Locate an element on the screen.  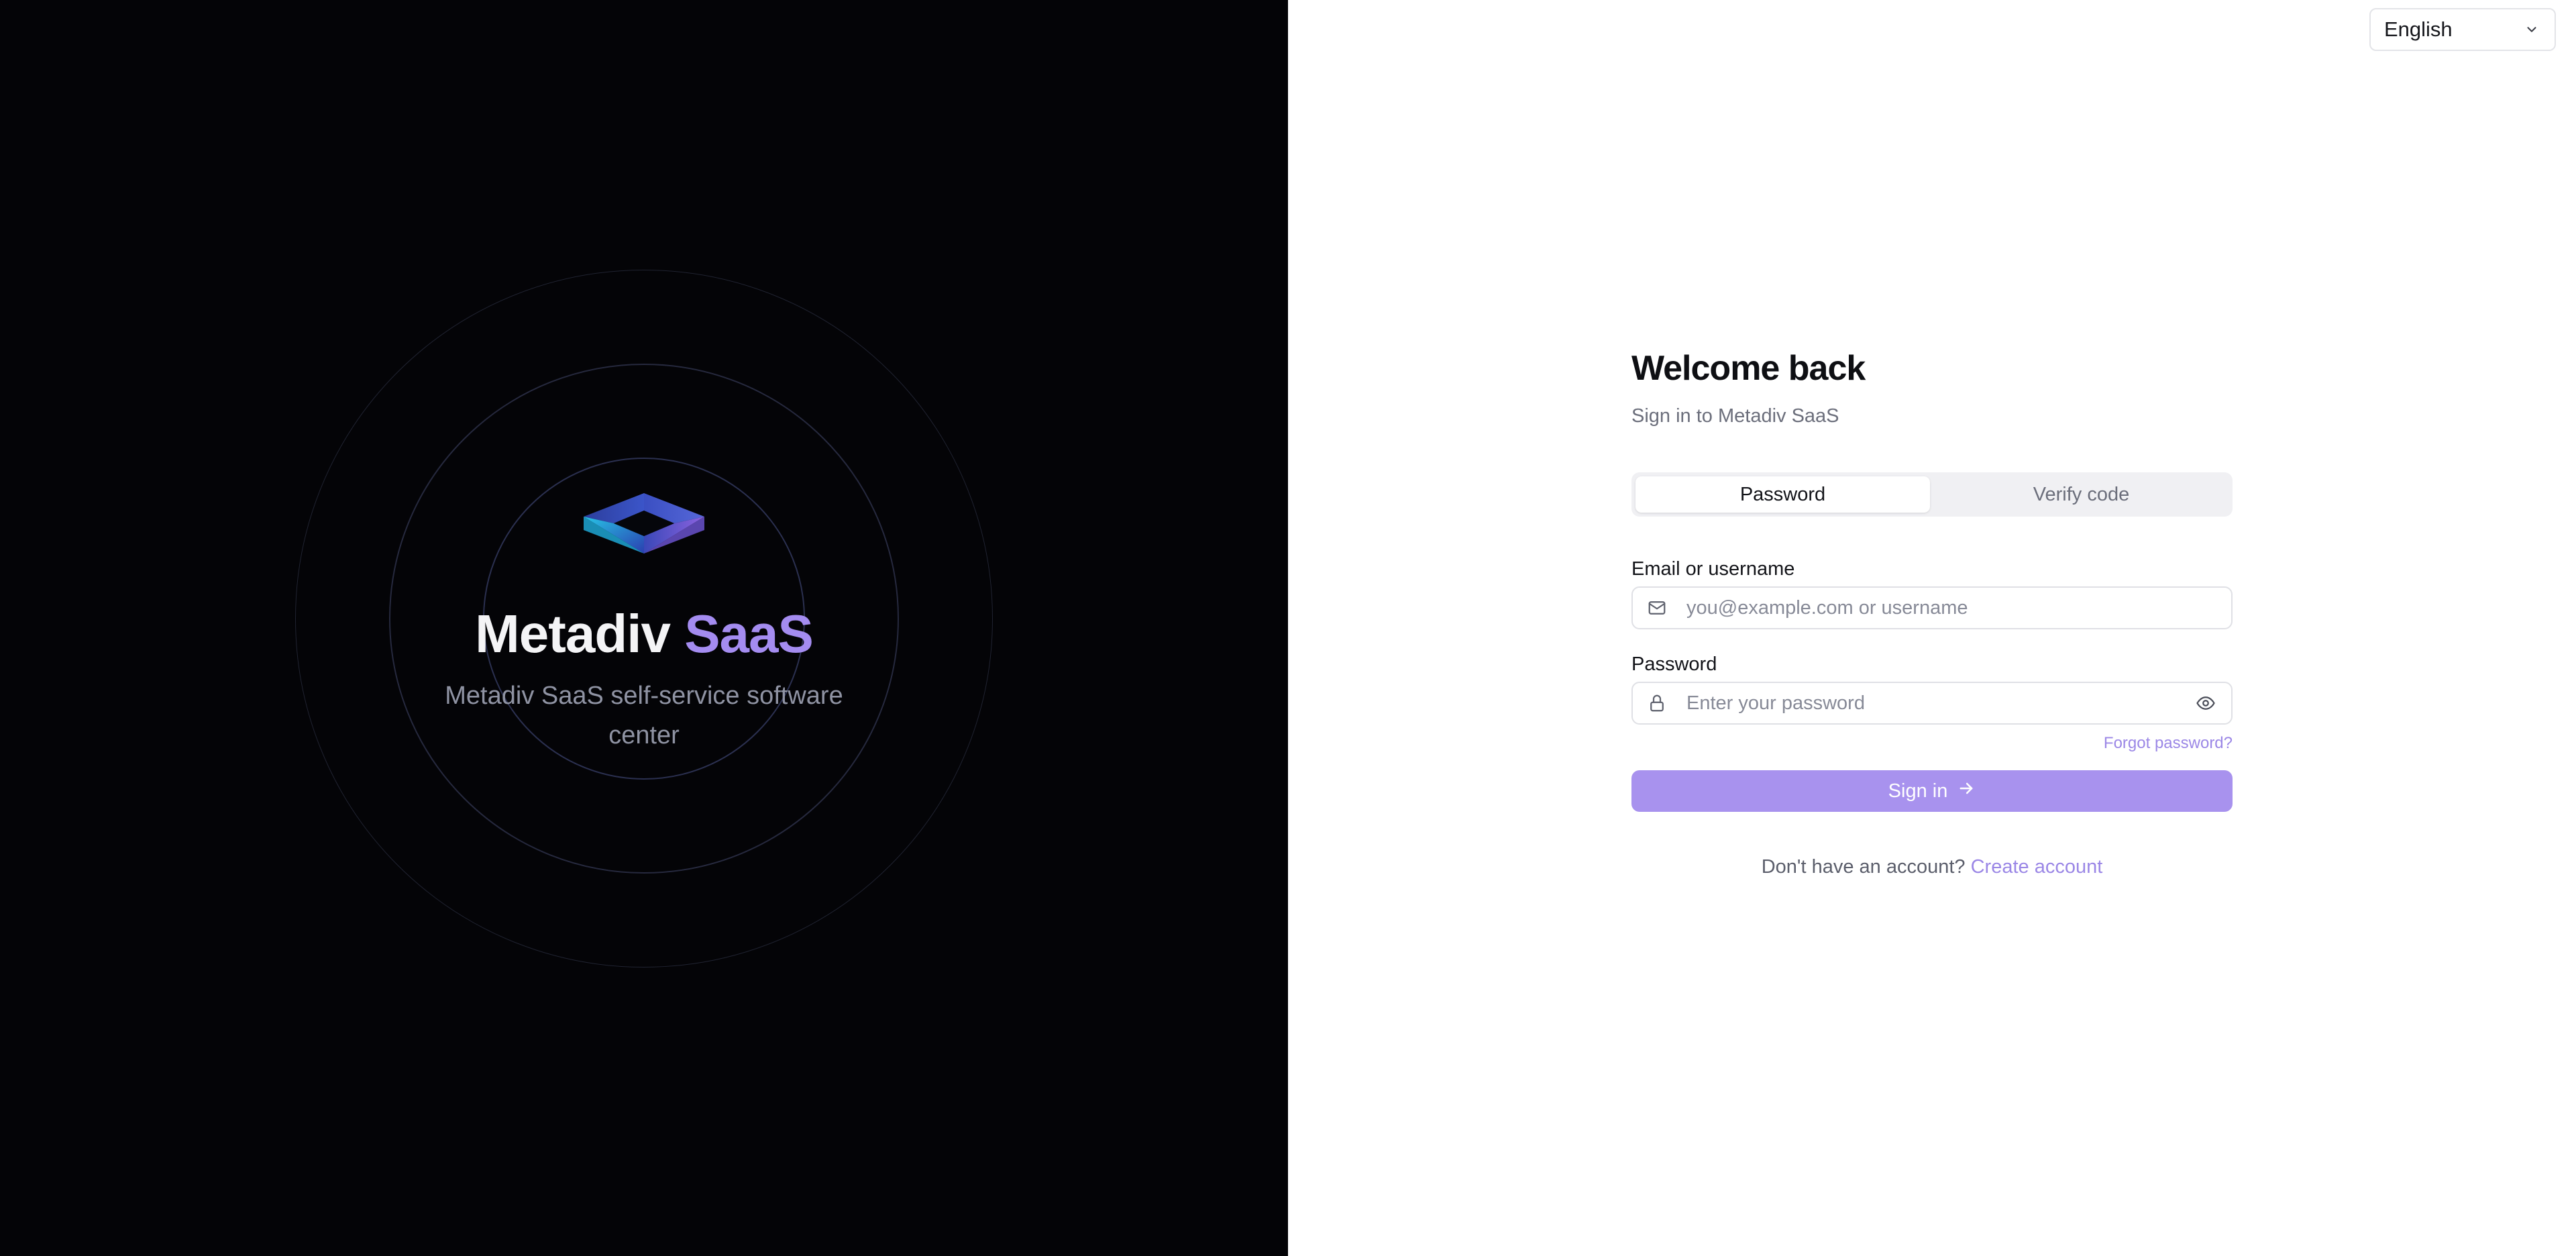
mail-icon is located at coordinates (1657, 608).